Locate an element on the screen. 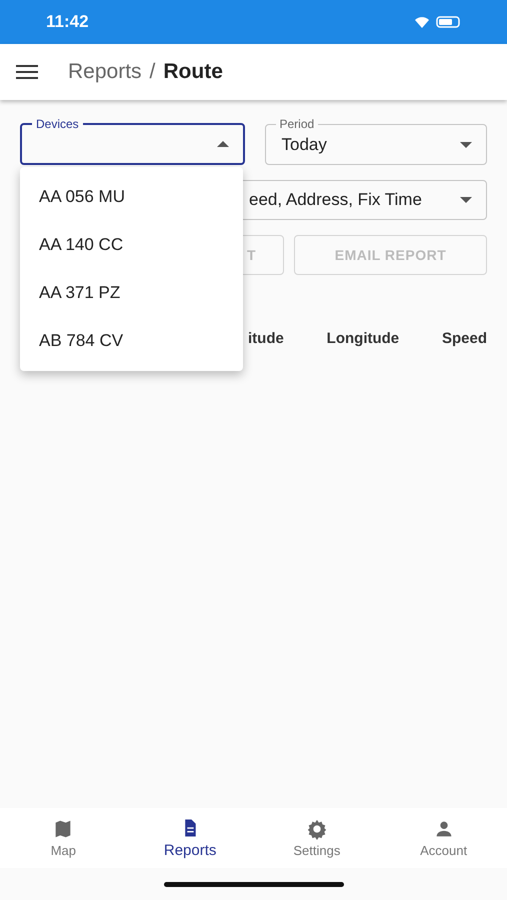 The height and width of the screenshot is (900, 507). period-select: Period Today is located at coordinates (375, 141).